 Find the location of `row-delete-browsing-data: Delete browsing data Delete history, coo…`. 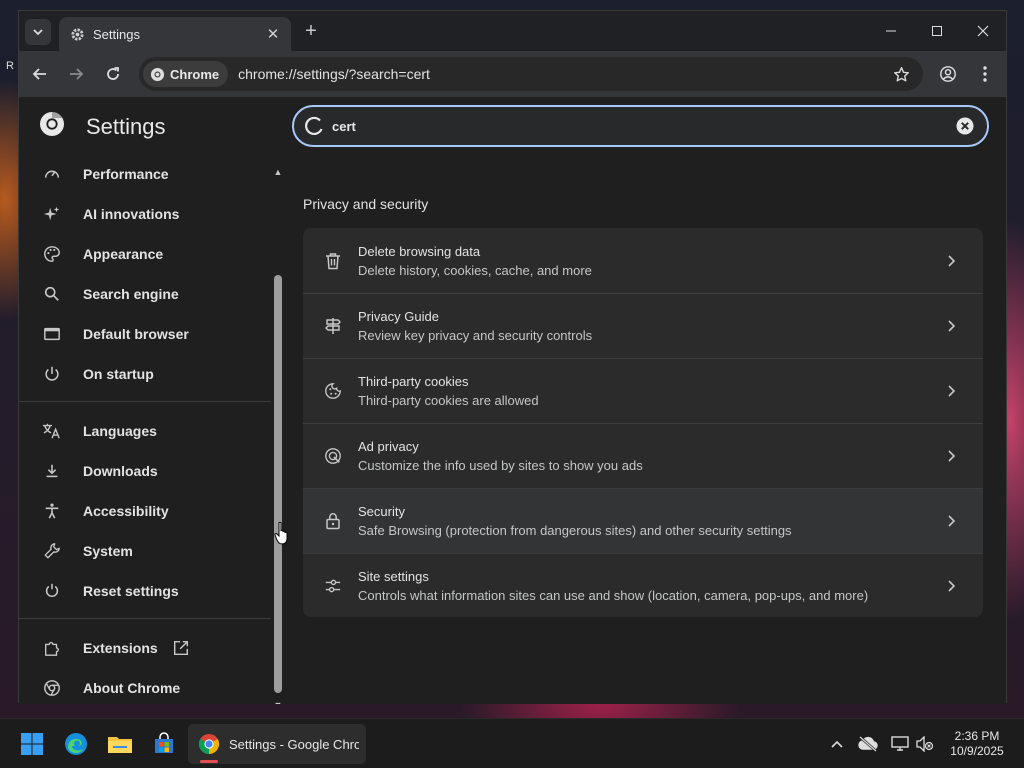

row-delete-browsing-data: Delete browsing data Delete history, coo… is located at coordinates (643, 260).